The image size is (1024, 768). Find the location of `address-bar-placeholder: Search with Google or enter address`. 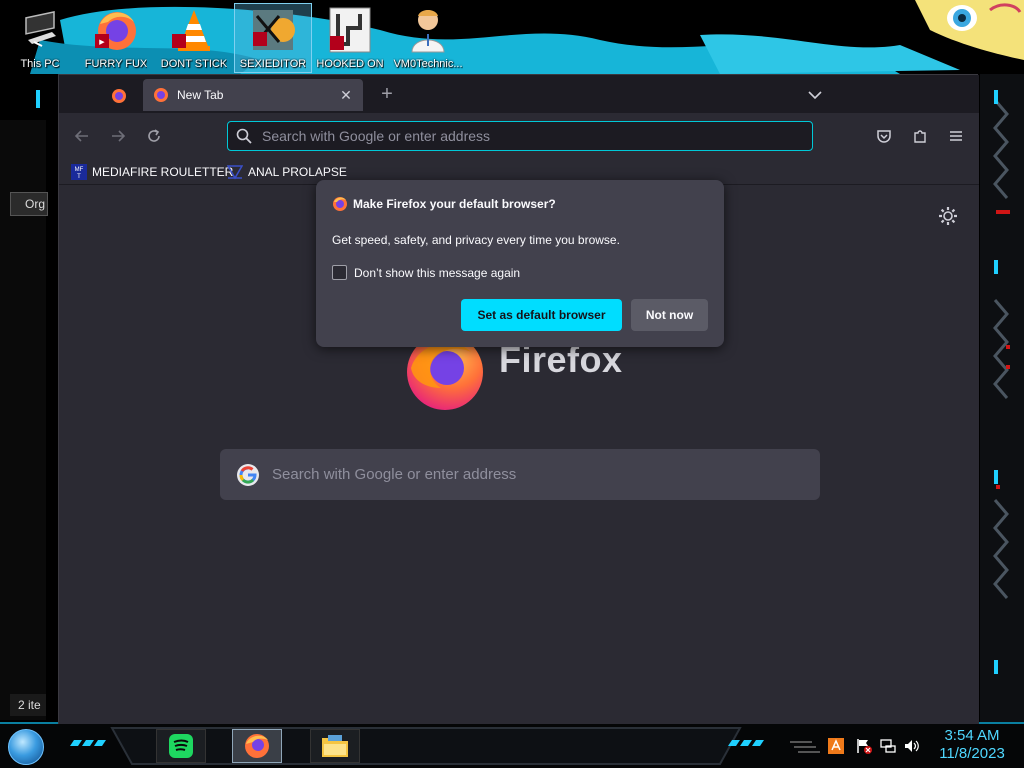

address-bar-placeholder: Search with Google or enter address is located at coordinates (376, 136).